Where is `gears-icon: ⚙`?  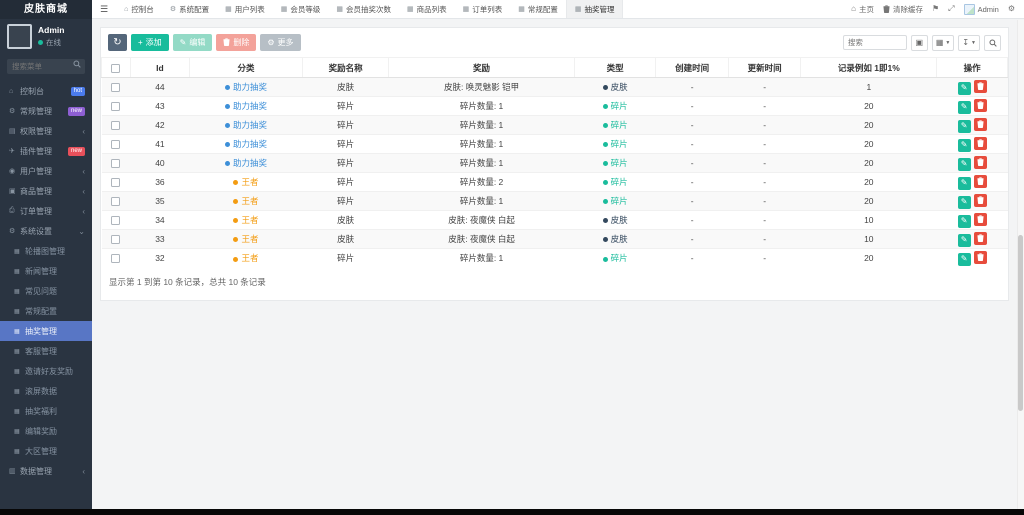
gears-icon: ⚙ is located at coordinates (12, 111).